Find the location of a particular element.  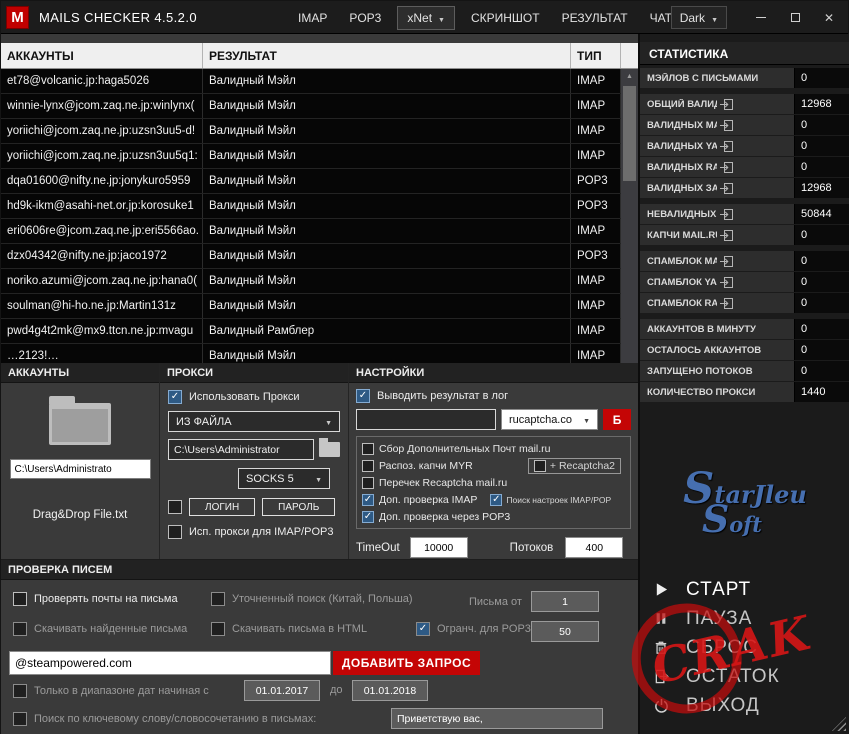

folder-icon is located at coordinates (80, 420).